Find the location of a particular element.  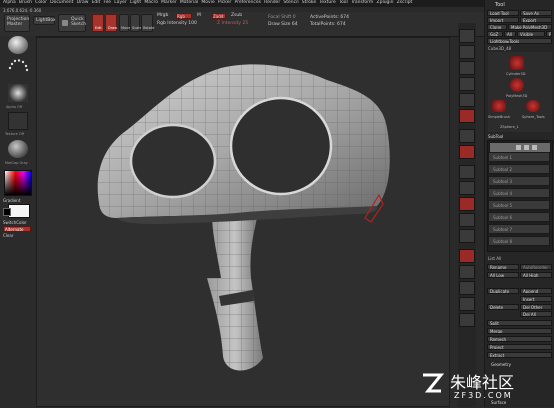

frame-icon is located at coordinates (467, 236).